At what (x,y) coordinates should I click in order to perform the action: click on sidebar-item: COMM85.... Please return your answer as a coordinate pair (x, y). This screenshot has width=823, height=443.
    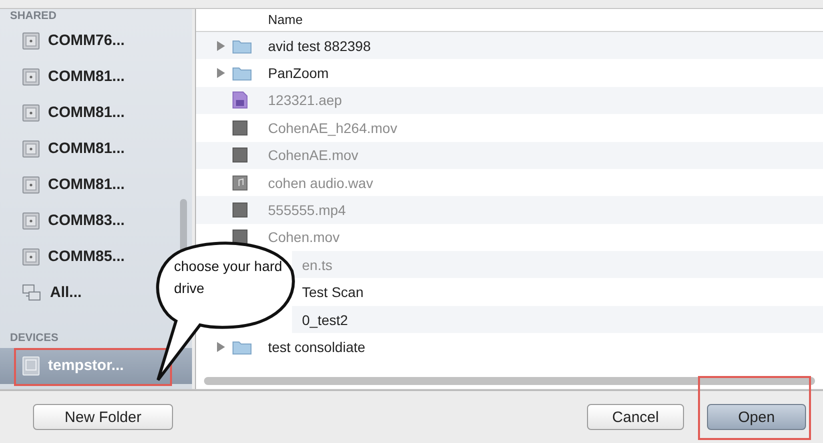
    Looking at the image, I should click on (64, 256).